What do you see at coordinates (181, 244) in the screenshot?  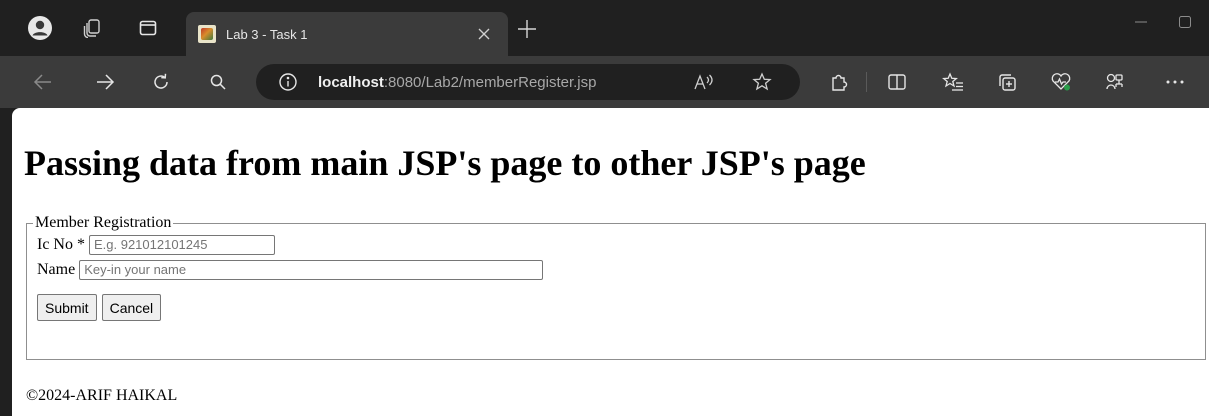 I see `ic-input` at bounding box center [181, 244].